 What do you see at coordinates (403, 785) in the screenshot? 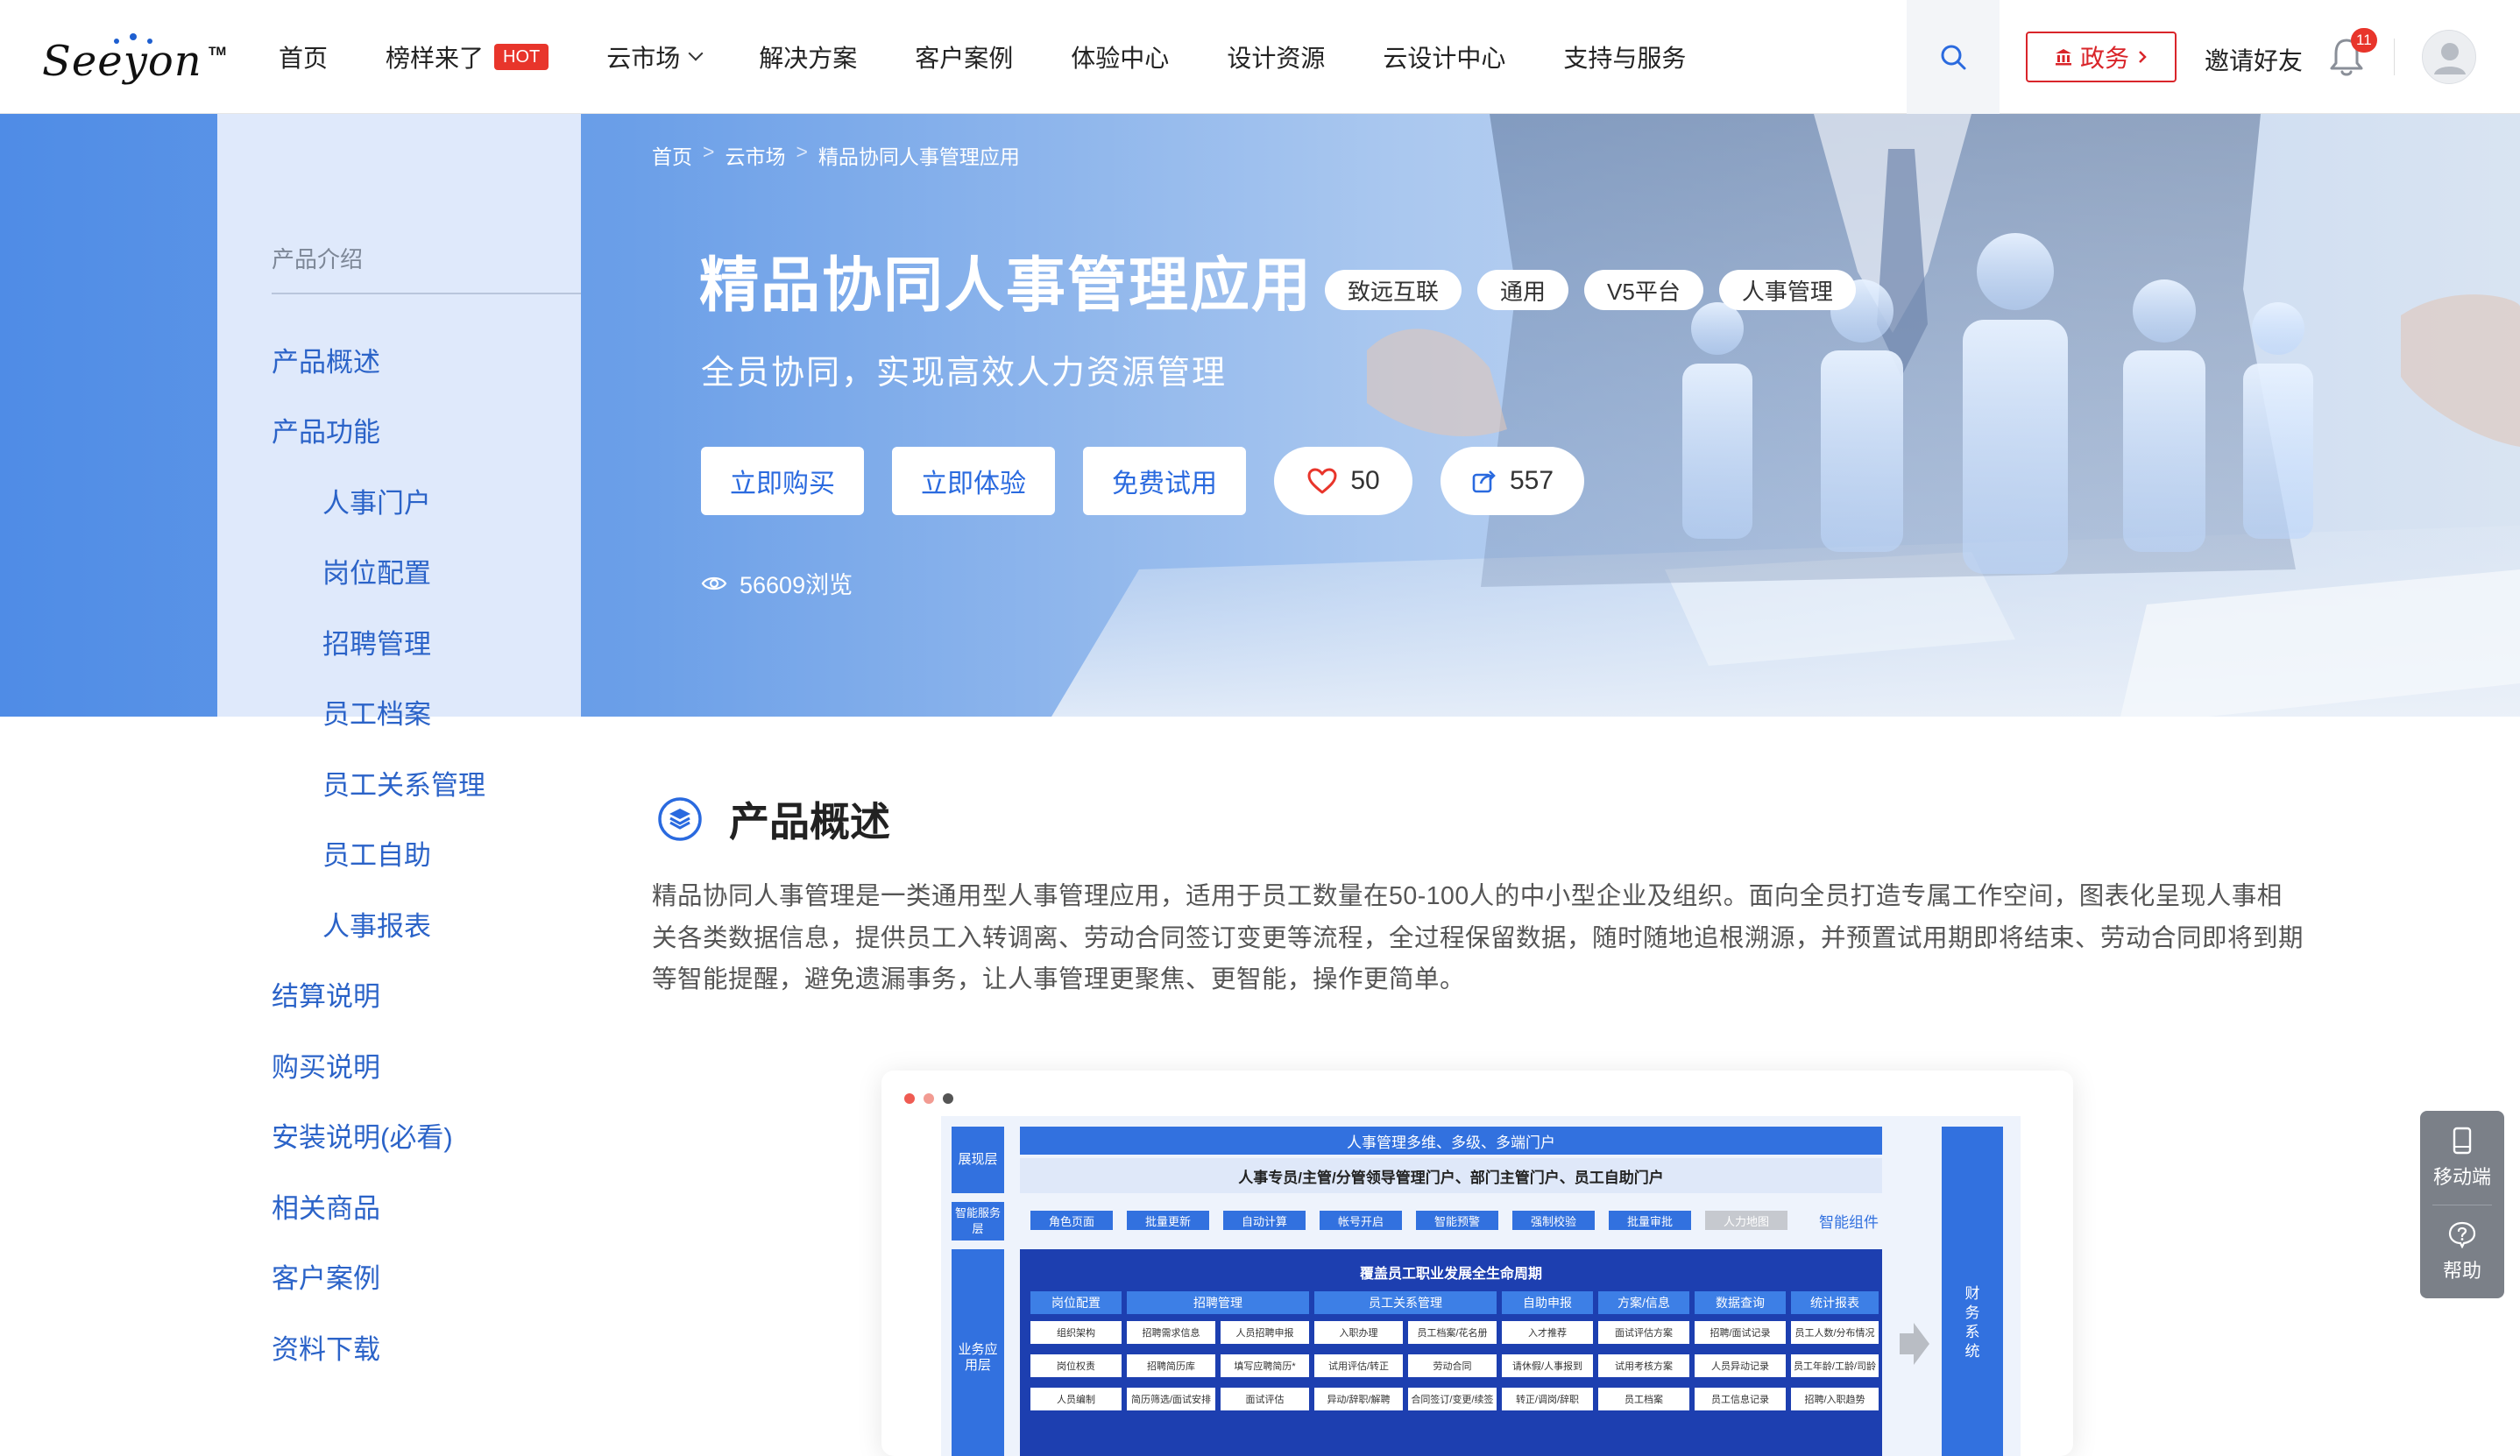
I see `sidebar-item-label: 员工关系管理` at bounding box center [403, 785].